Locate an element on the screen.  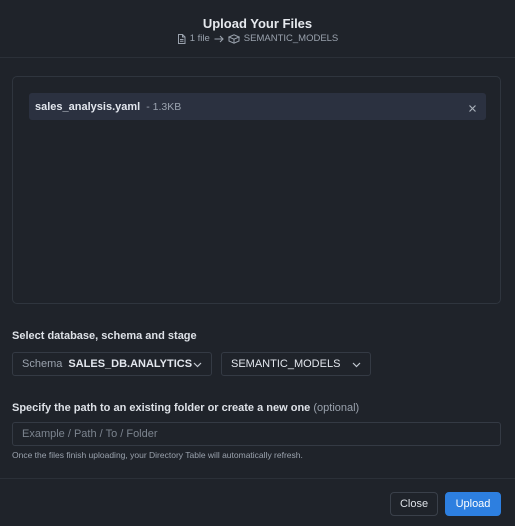
stage-value: SEMANTIC_MODELS is located at coordinates (286, 364).